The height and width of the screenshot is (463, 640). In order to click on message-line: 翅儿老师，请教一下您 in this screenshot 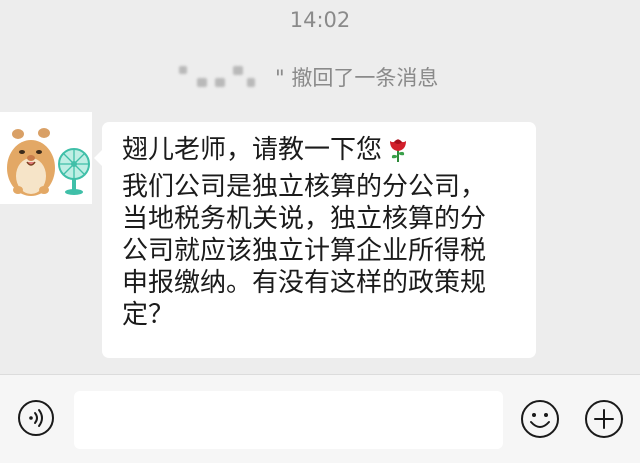, I will do `click(324, 152)`.